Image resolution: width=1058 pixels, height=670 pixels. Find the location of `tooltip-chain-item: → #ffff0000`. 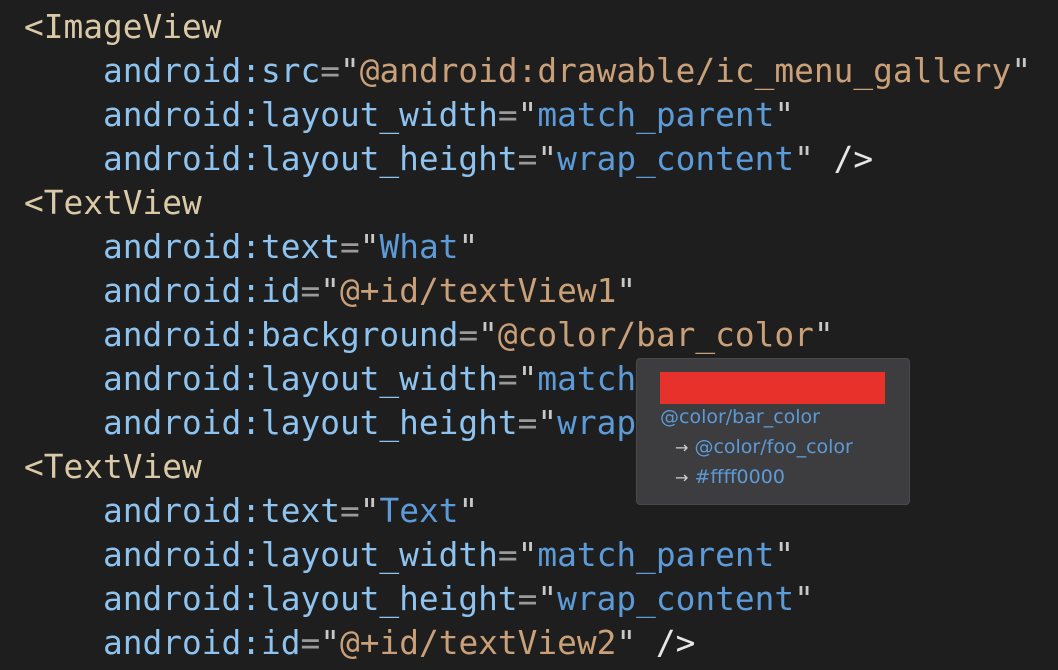

tooltip-chain-item: → #ffff0000 is located at coordinates (730, 477).